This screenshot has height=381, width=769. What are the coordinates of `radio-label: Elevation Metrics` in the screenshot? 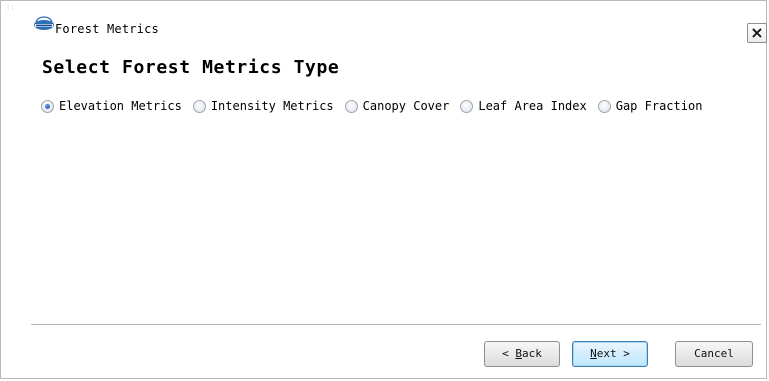 It's located at (120, 106).